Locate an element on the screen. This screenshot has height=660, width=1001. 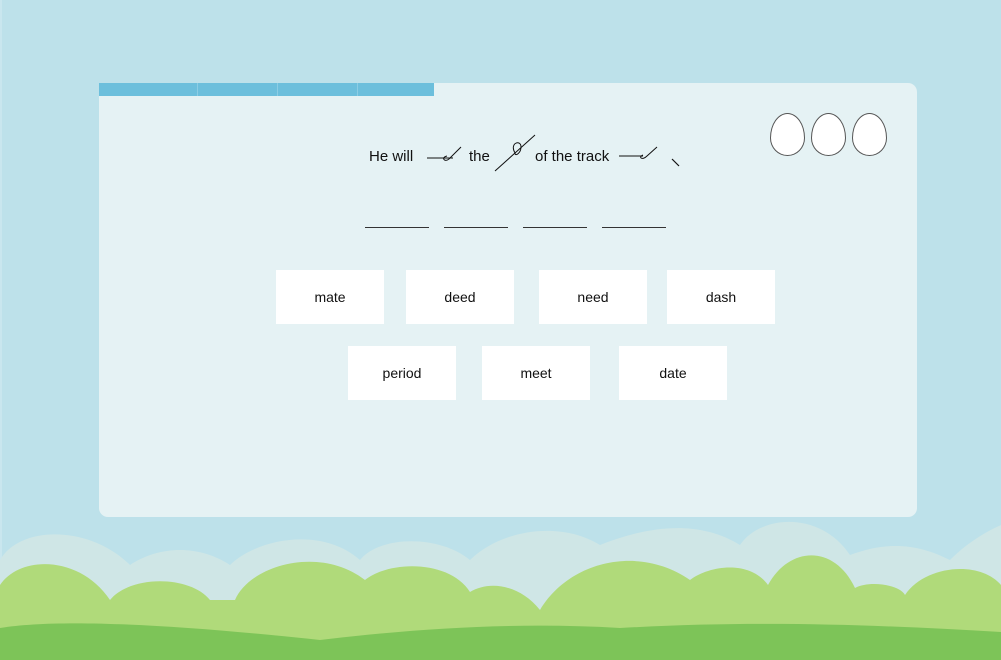
outline-3-icon is located at coordinates (638, 152).